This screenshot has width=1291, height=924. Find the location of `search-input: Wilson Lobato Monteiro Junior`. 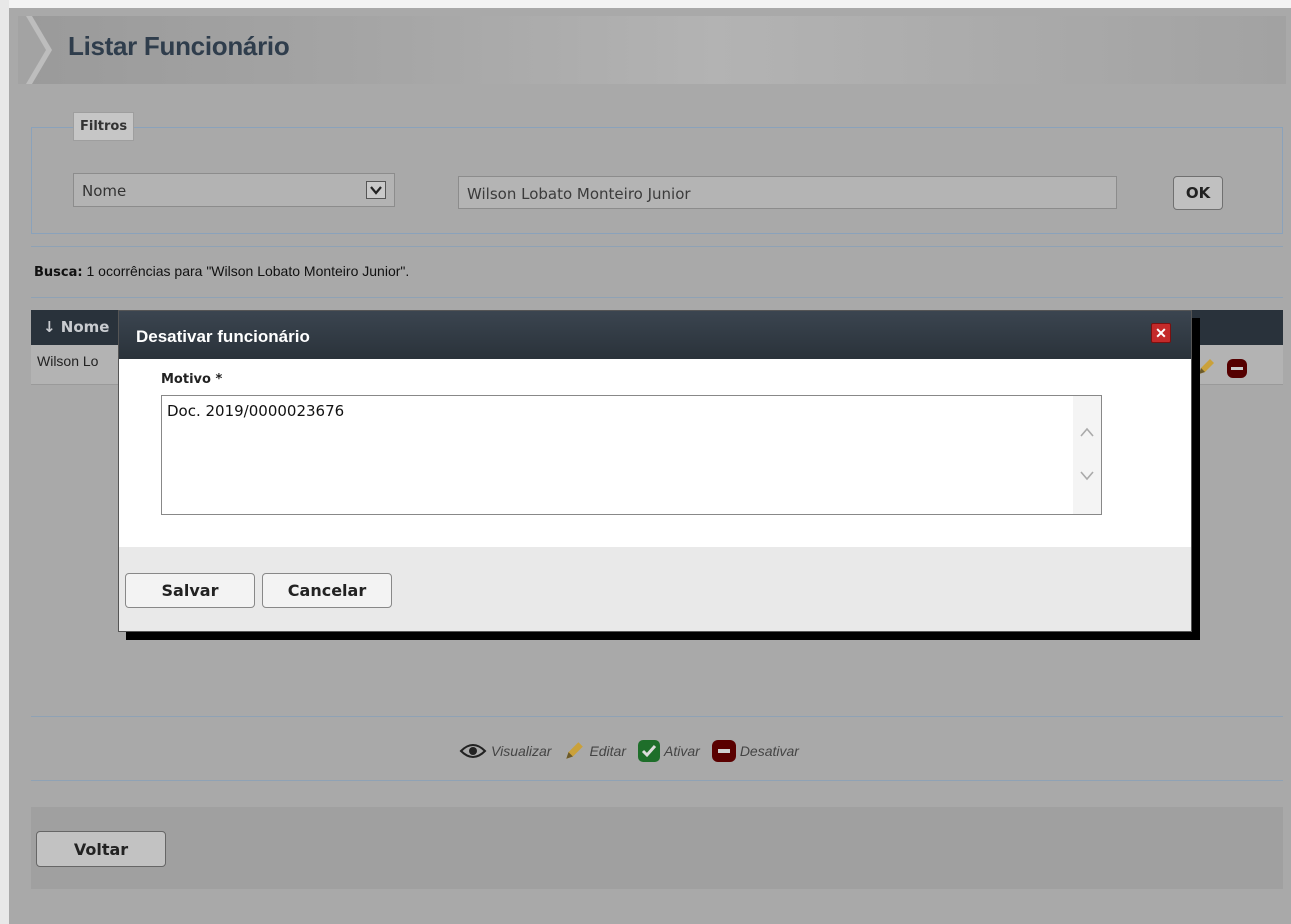

search-input: Wilson Lobato Monteiro Junior is located at coordinates (787, 192).